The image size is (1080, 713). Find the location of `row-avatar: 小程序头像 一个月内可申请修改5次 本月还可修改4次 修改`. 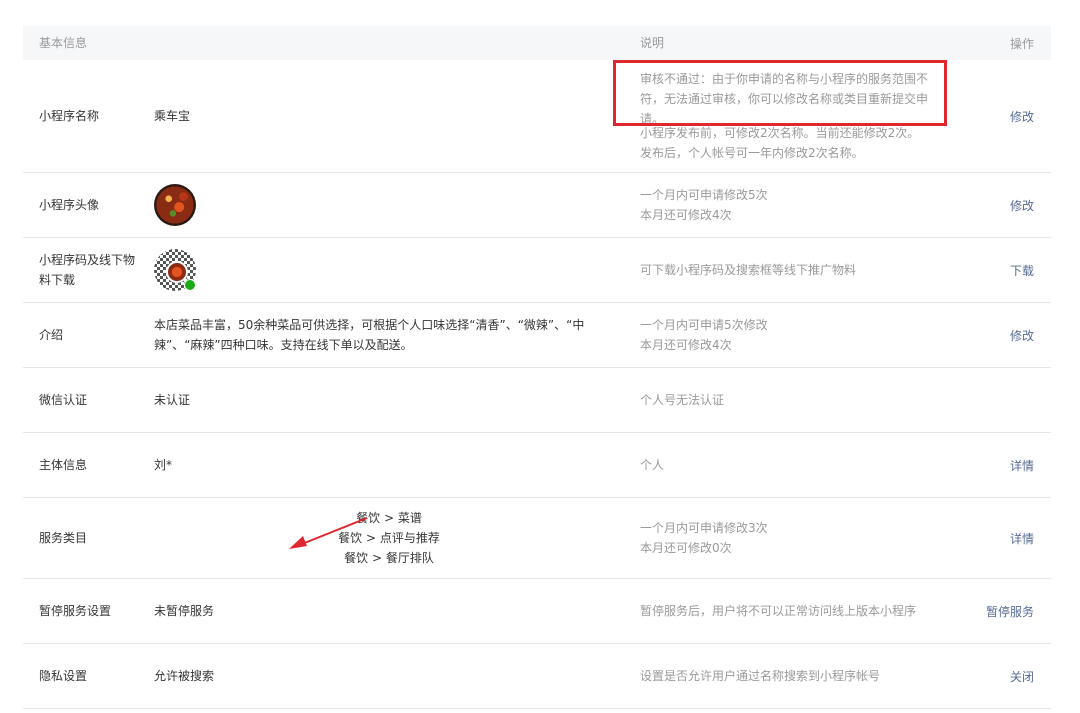

row-avatar: 小程序头像 一个月内可申请修改5次 本月还可修改4次 修改 is located at coordinates (537, 205).